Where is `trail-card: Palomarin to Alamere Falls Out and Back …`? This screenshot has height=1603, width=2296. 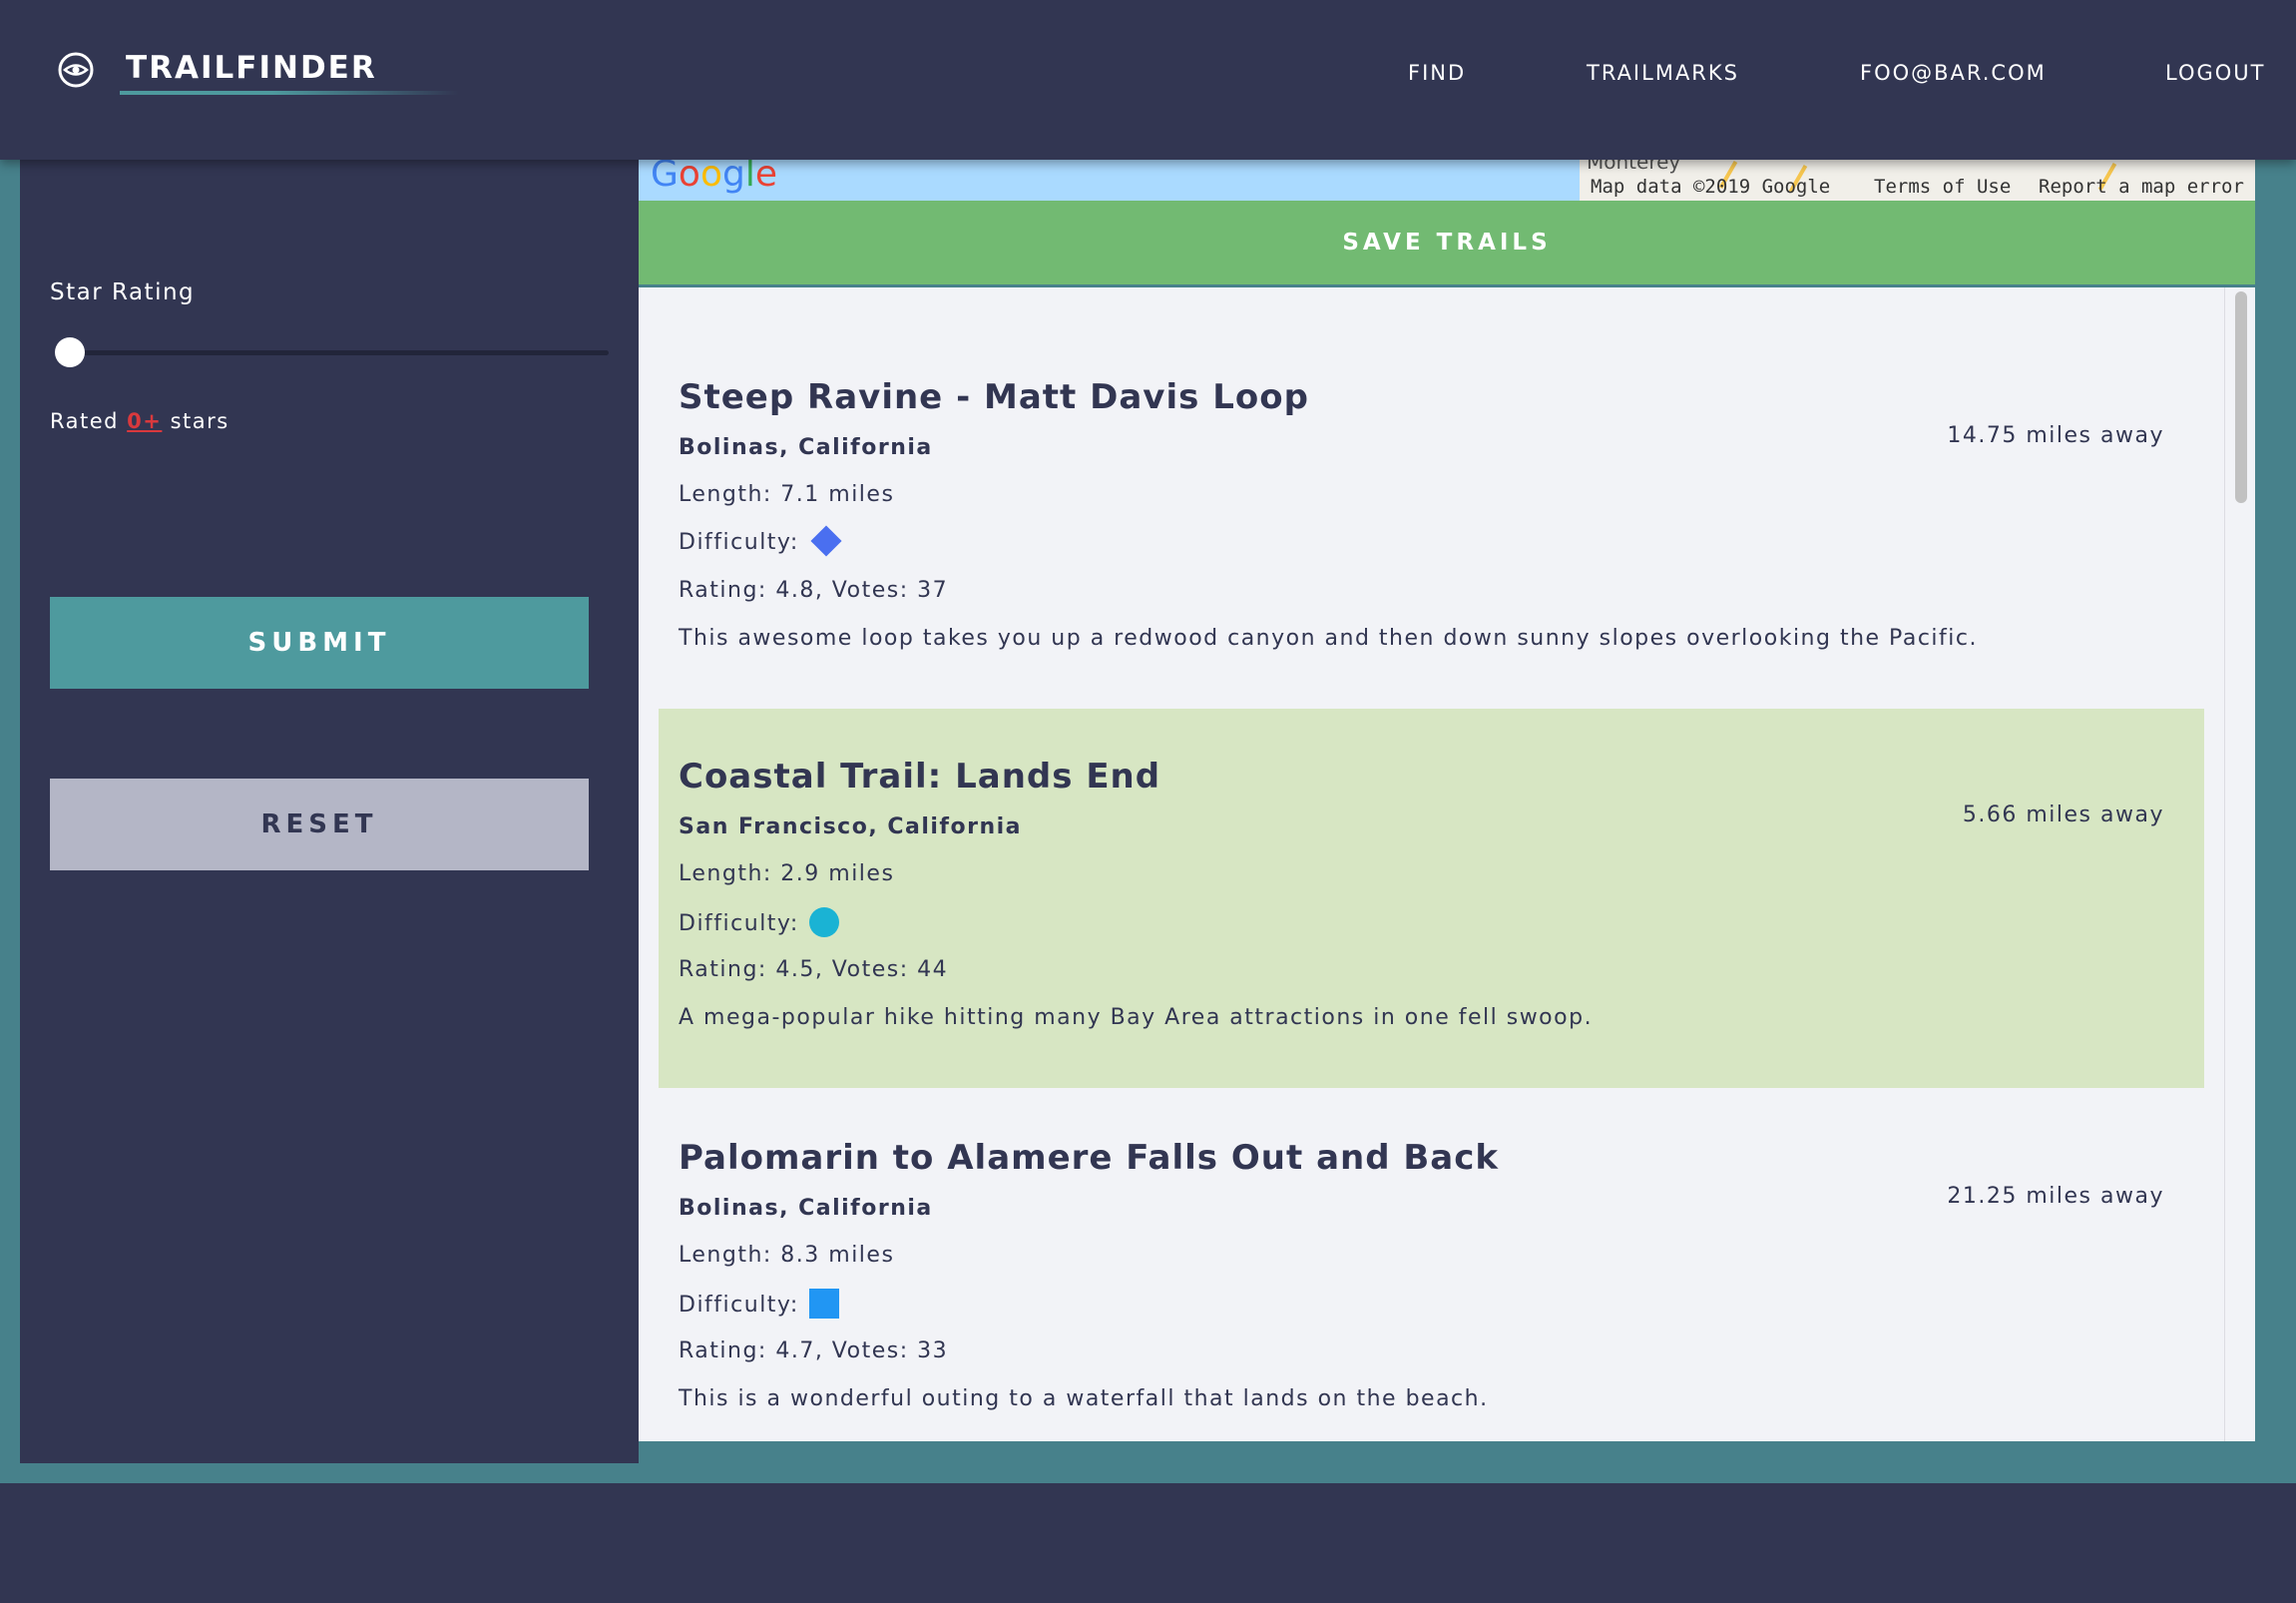 trail-card: Palomarin to Alamere Falls Out and Back … is located at coordinates (1431, 1265).